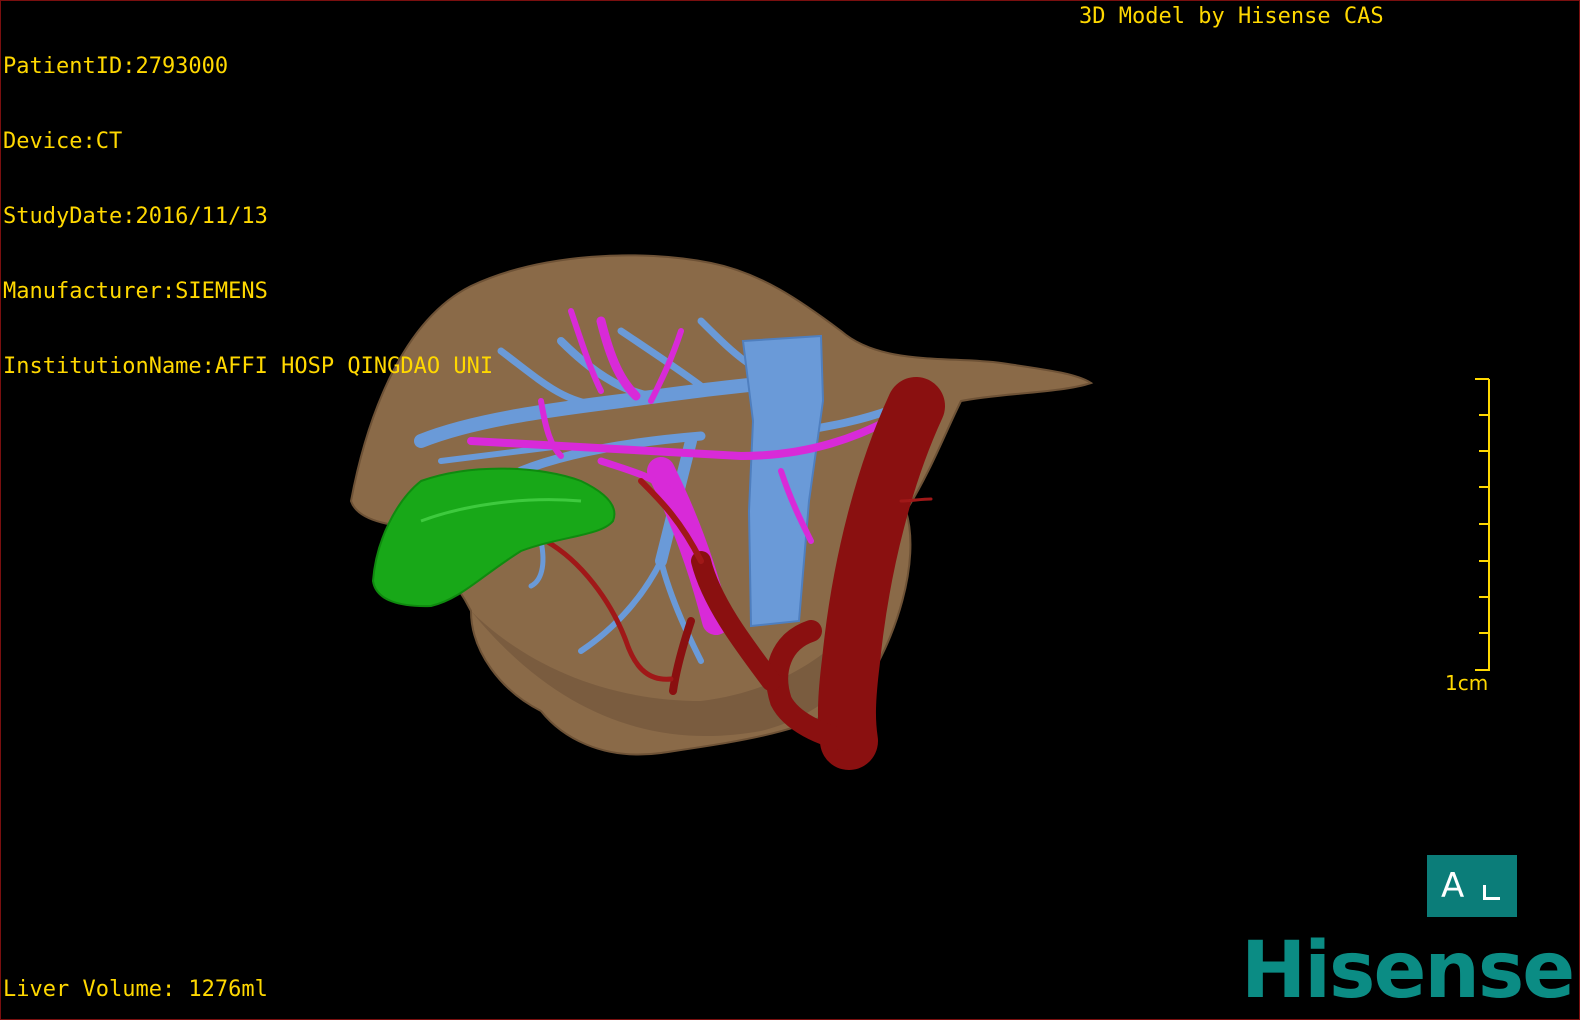 The height and width of the screenshot is (1020, 1580). Describe the element at coordinates (135, 989) in the screenshot. I see `liver-volume: Liver Volume: 1276ml` at that location.